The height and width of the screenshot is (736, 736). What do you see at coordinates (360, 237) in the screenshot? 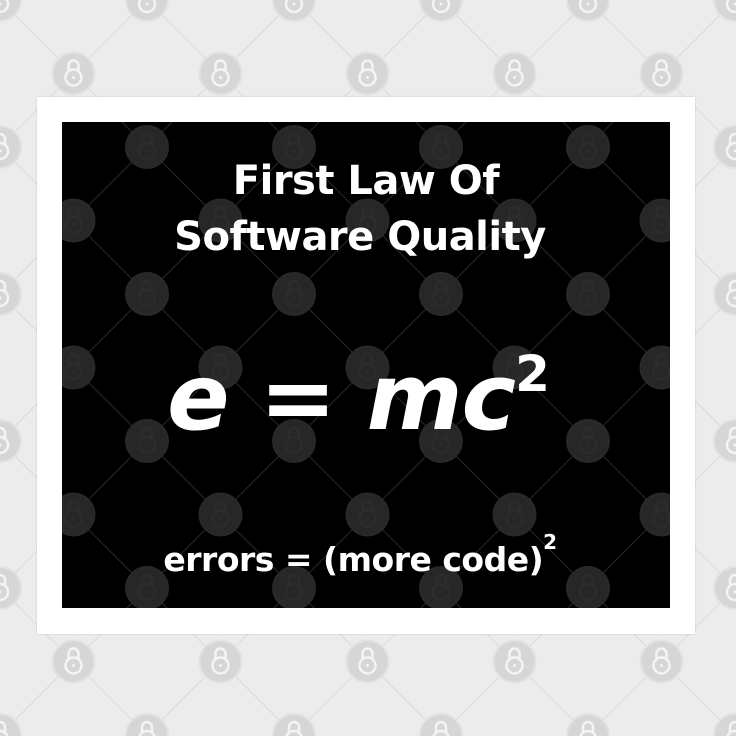
I see `title-line-2: Software Quality` at bounding box center [360, 237].